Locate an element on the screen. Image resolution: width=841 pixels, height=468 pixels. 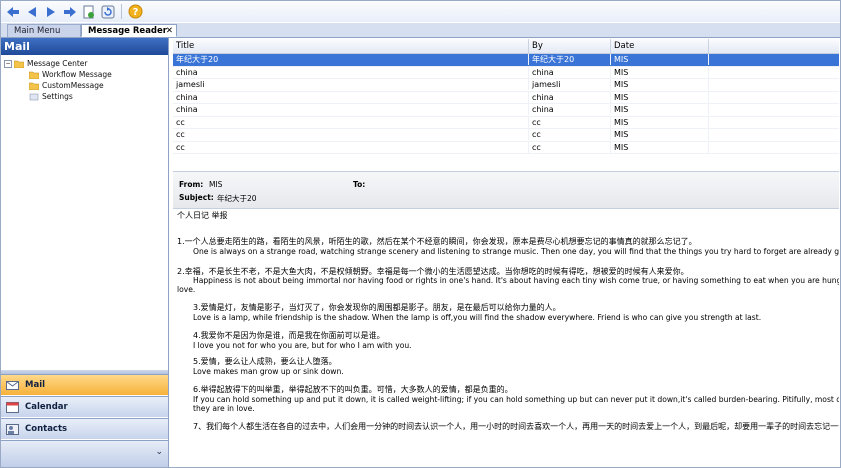
chevron-down-icon: ⌄ is located at coordinates (159, 452).